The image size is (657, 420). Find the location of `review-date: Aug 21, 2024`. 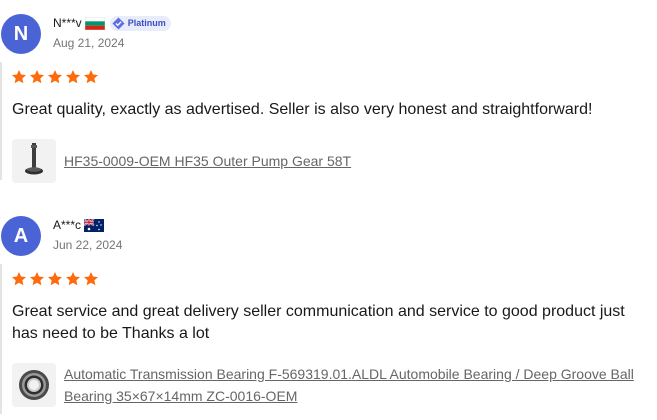

review-date: Aug 21, 2024 is located at coordinates (89, 43).